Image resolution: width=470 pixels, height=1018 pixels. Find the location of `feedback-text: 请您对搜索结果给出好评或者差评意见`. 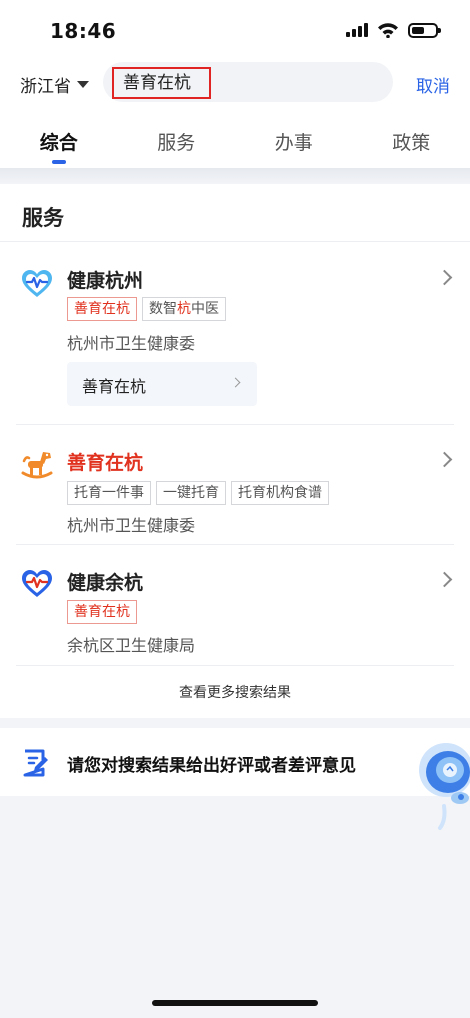

feedback-text: 请您对搜索结果给出好评或者差评意见 is located at coordinates (211, 766).